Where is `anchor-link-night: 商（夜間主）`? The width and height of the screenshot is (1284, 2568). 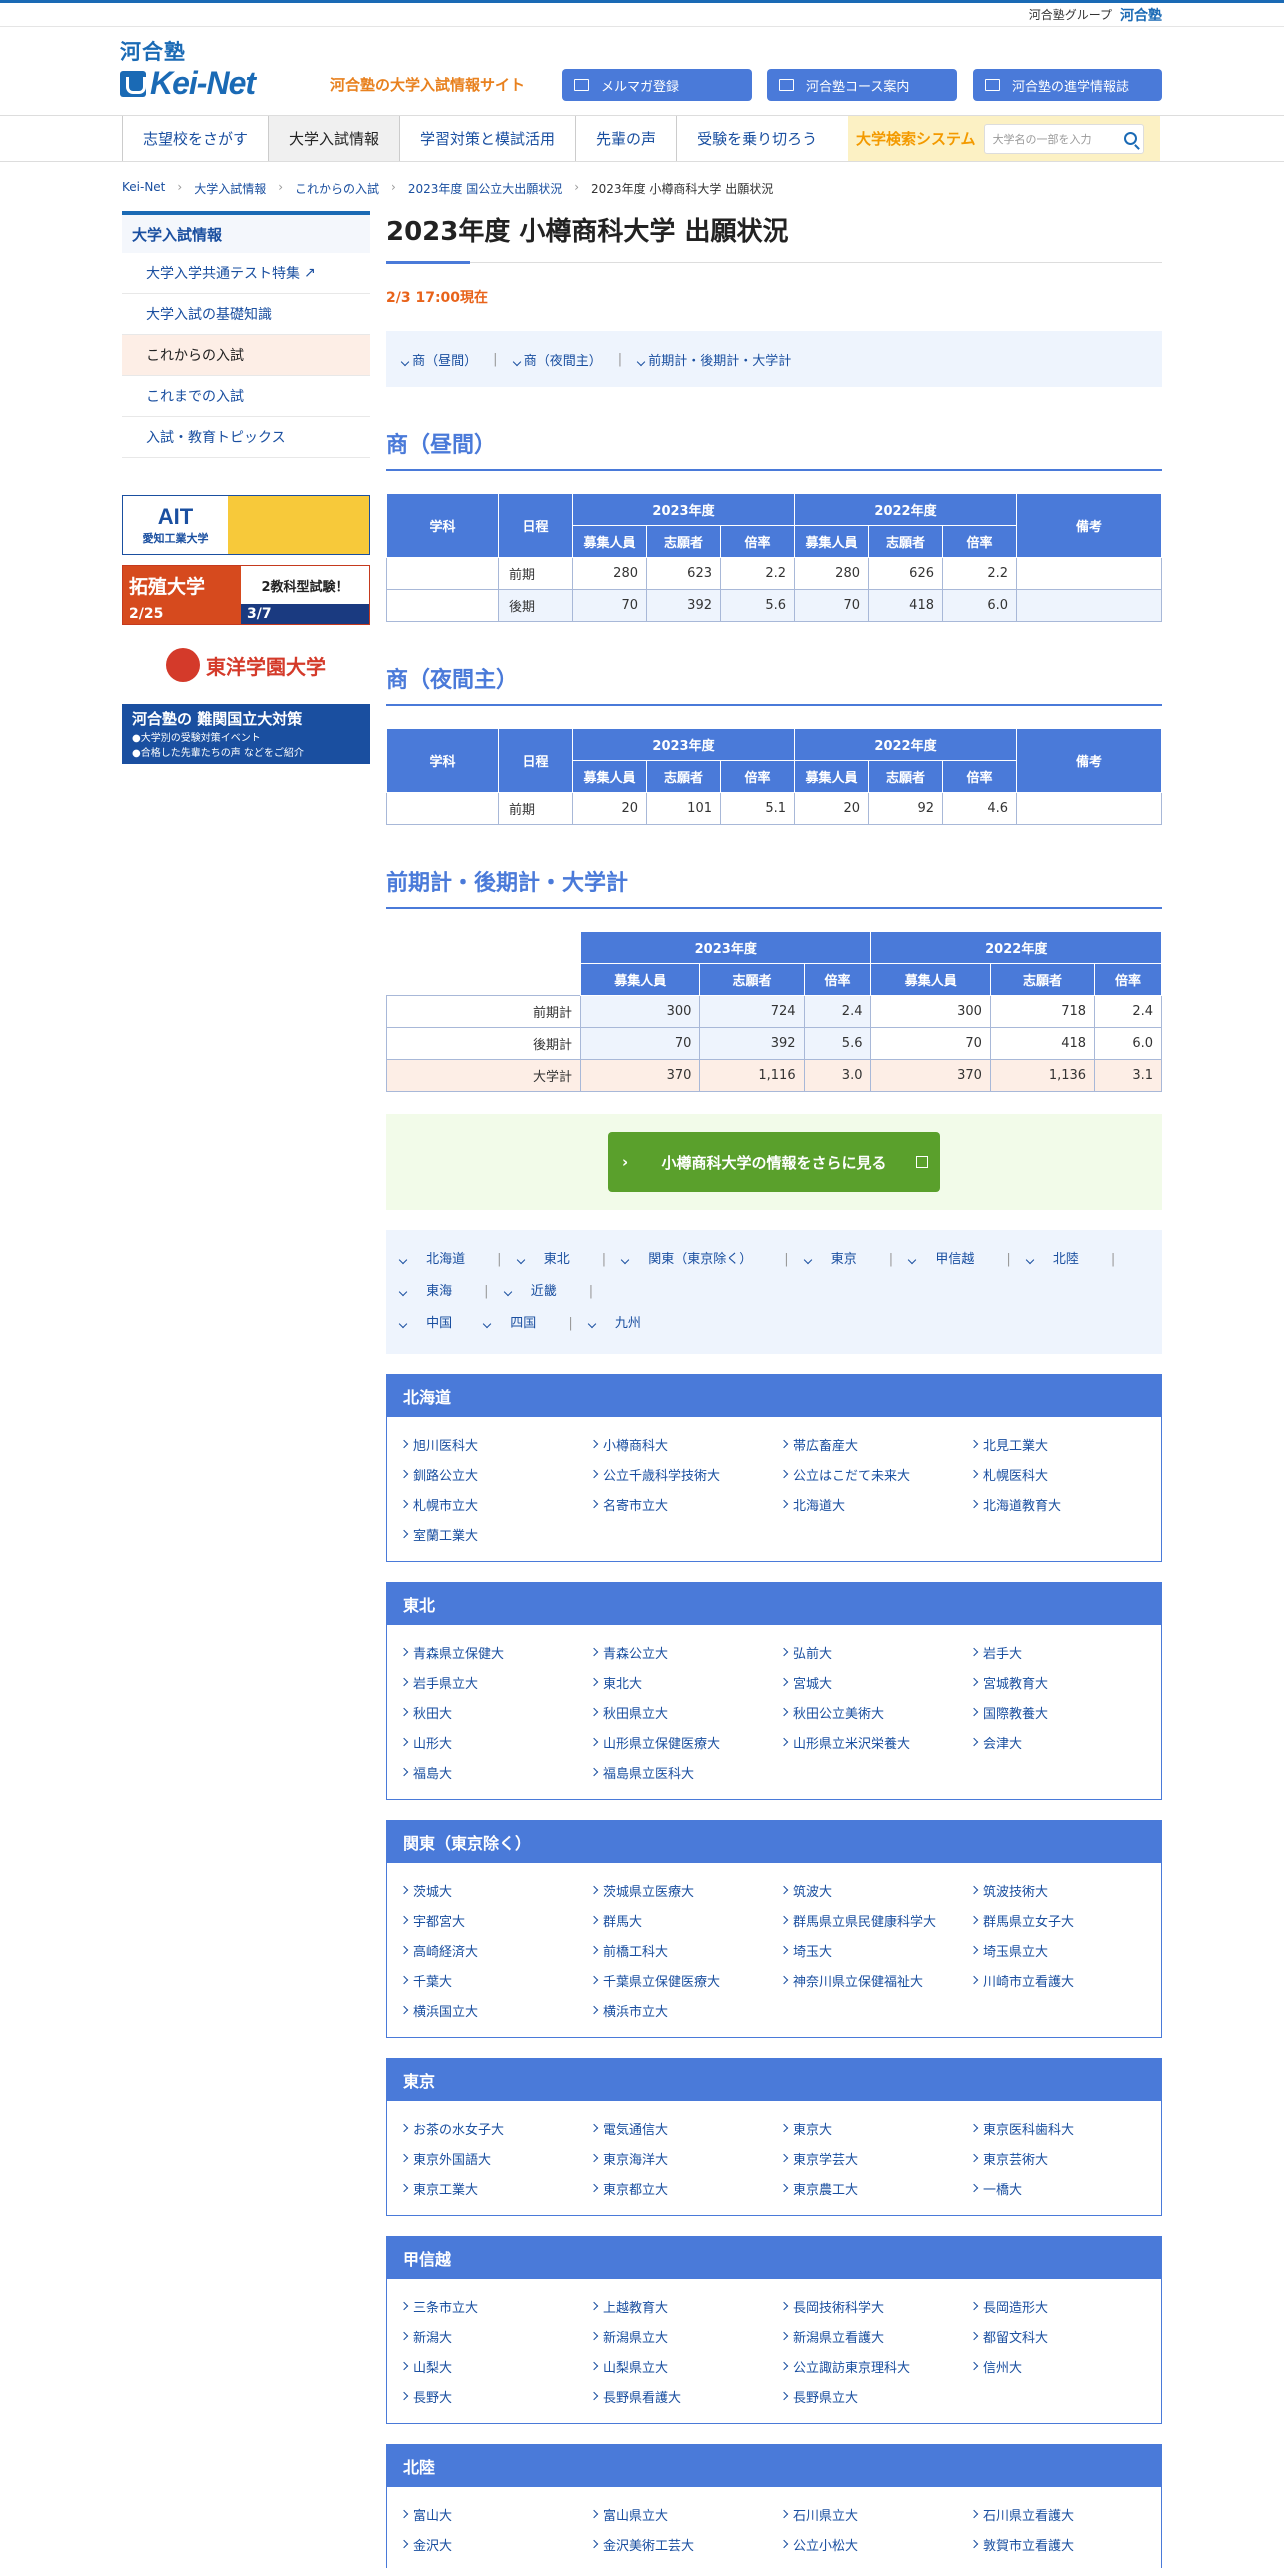
anchor-link-night: 商（夜間主） is located at coordinates (557, 359).